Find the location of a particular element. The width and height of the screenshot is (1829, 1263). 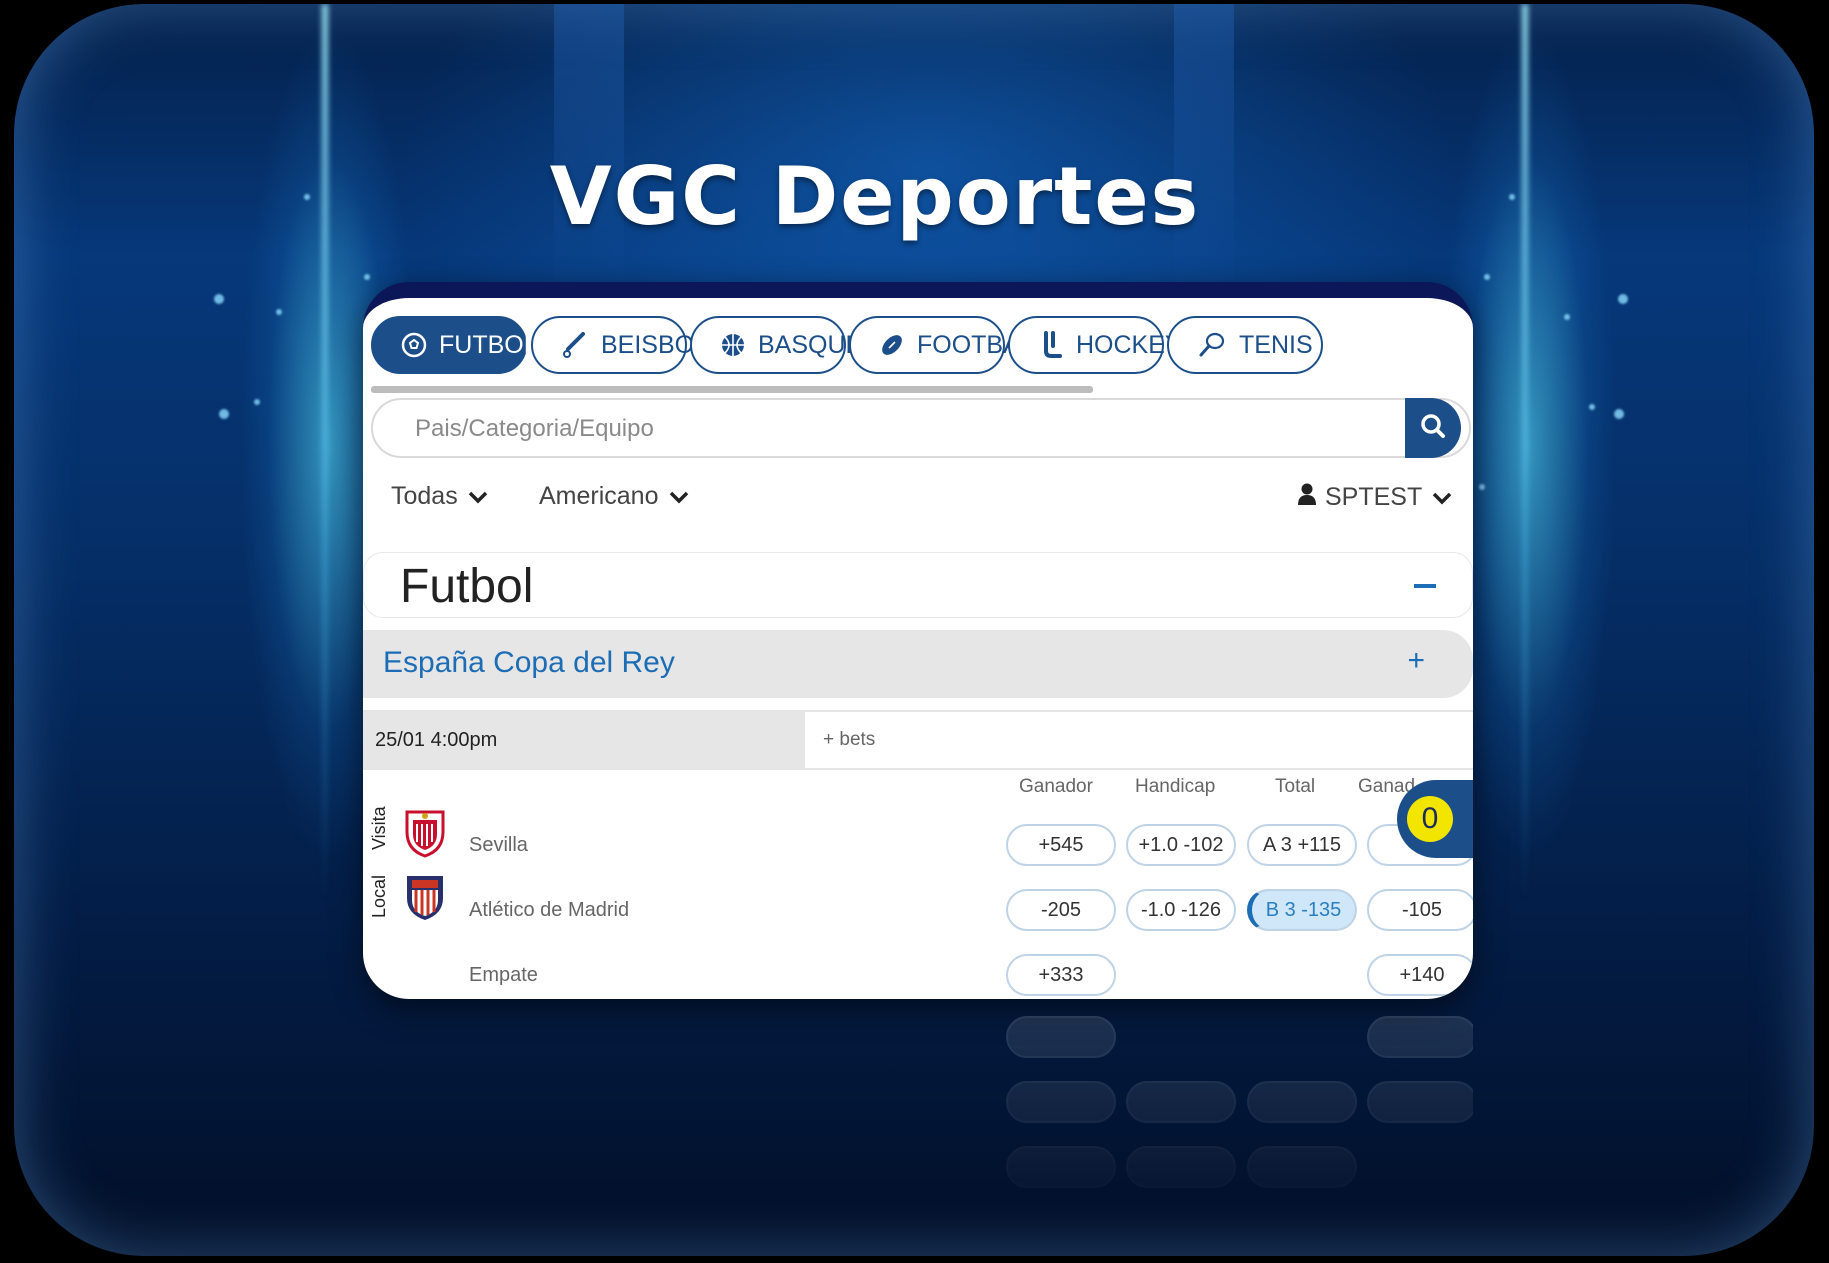

column-header: Total is located at coordinates (1295, 786).